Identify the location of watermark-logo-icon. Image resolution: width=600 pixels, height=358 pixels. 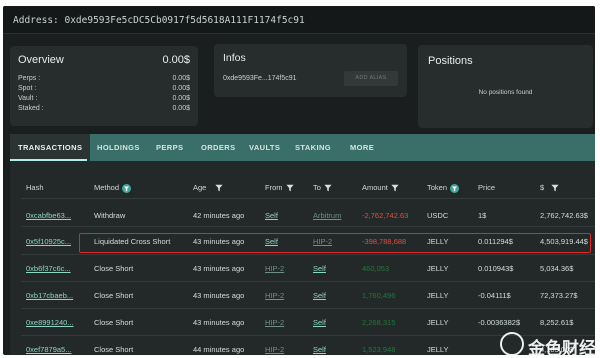
(512, 343).